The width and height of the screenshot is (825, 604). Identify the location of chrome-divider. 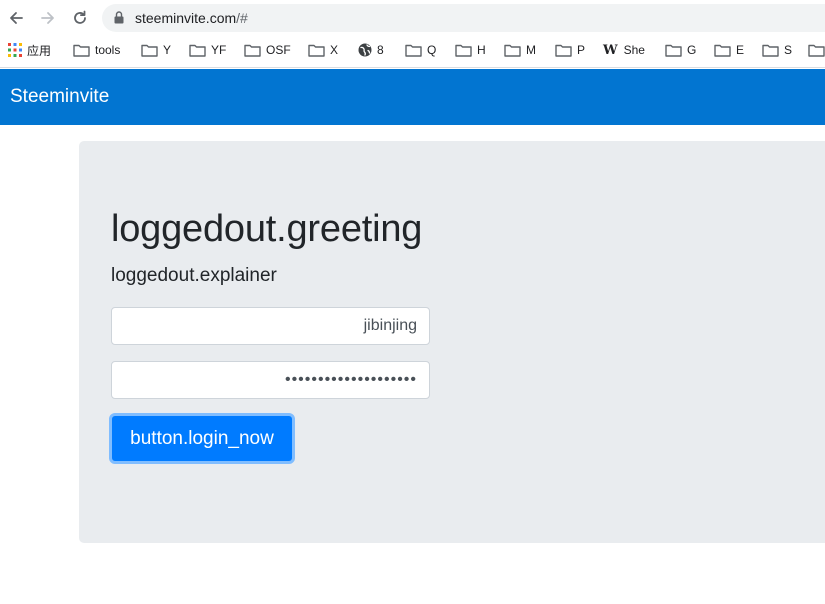
(412, 67).